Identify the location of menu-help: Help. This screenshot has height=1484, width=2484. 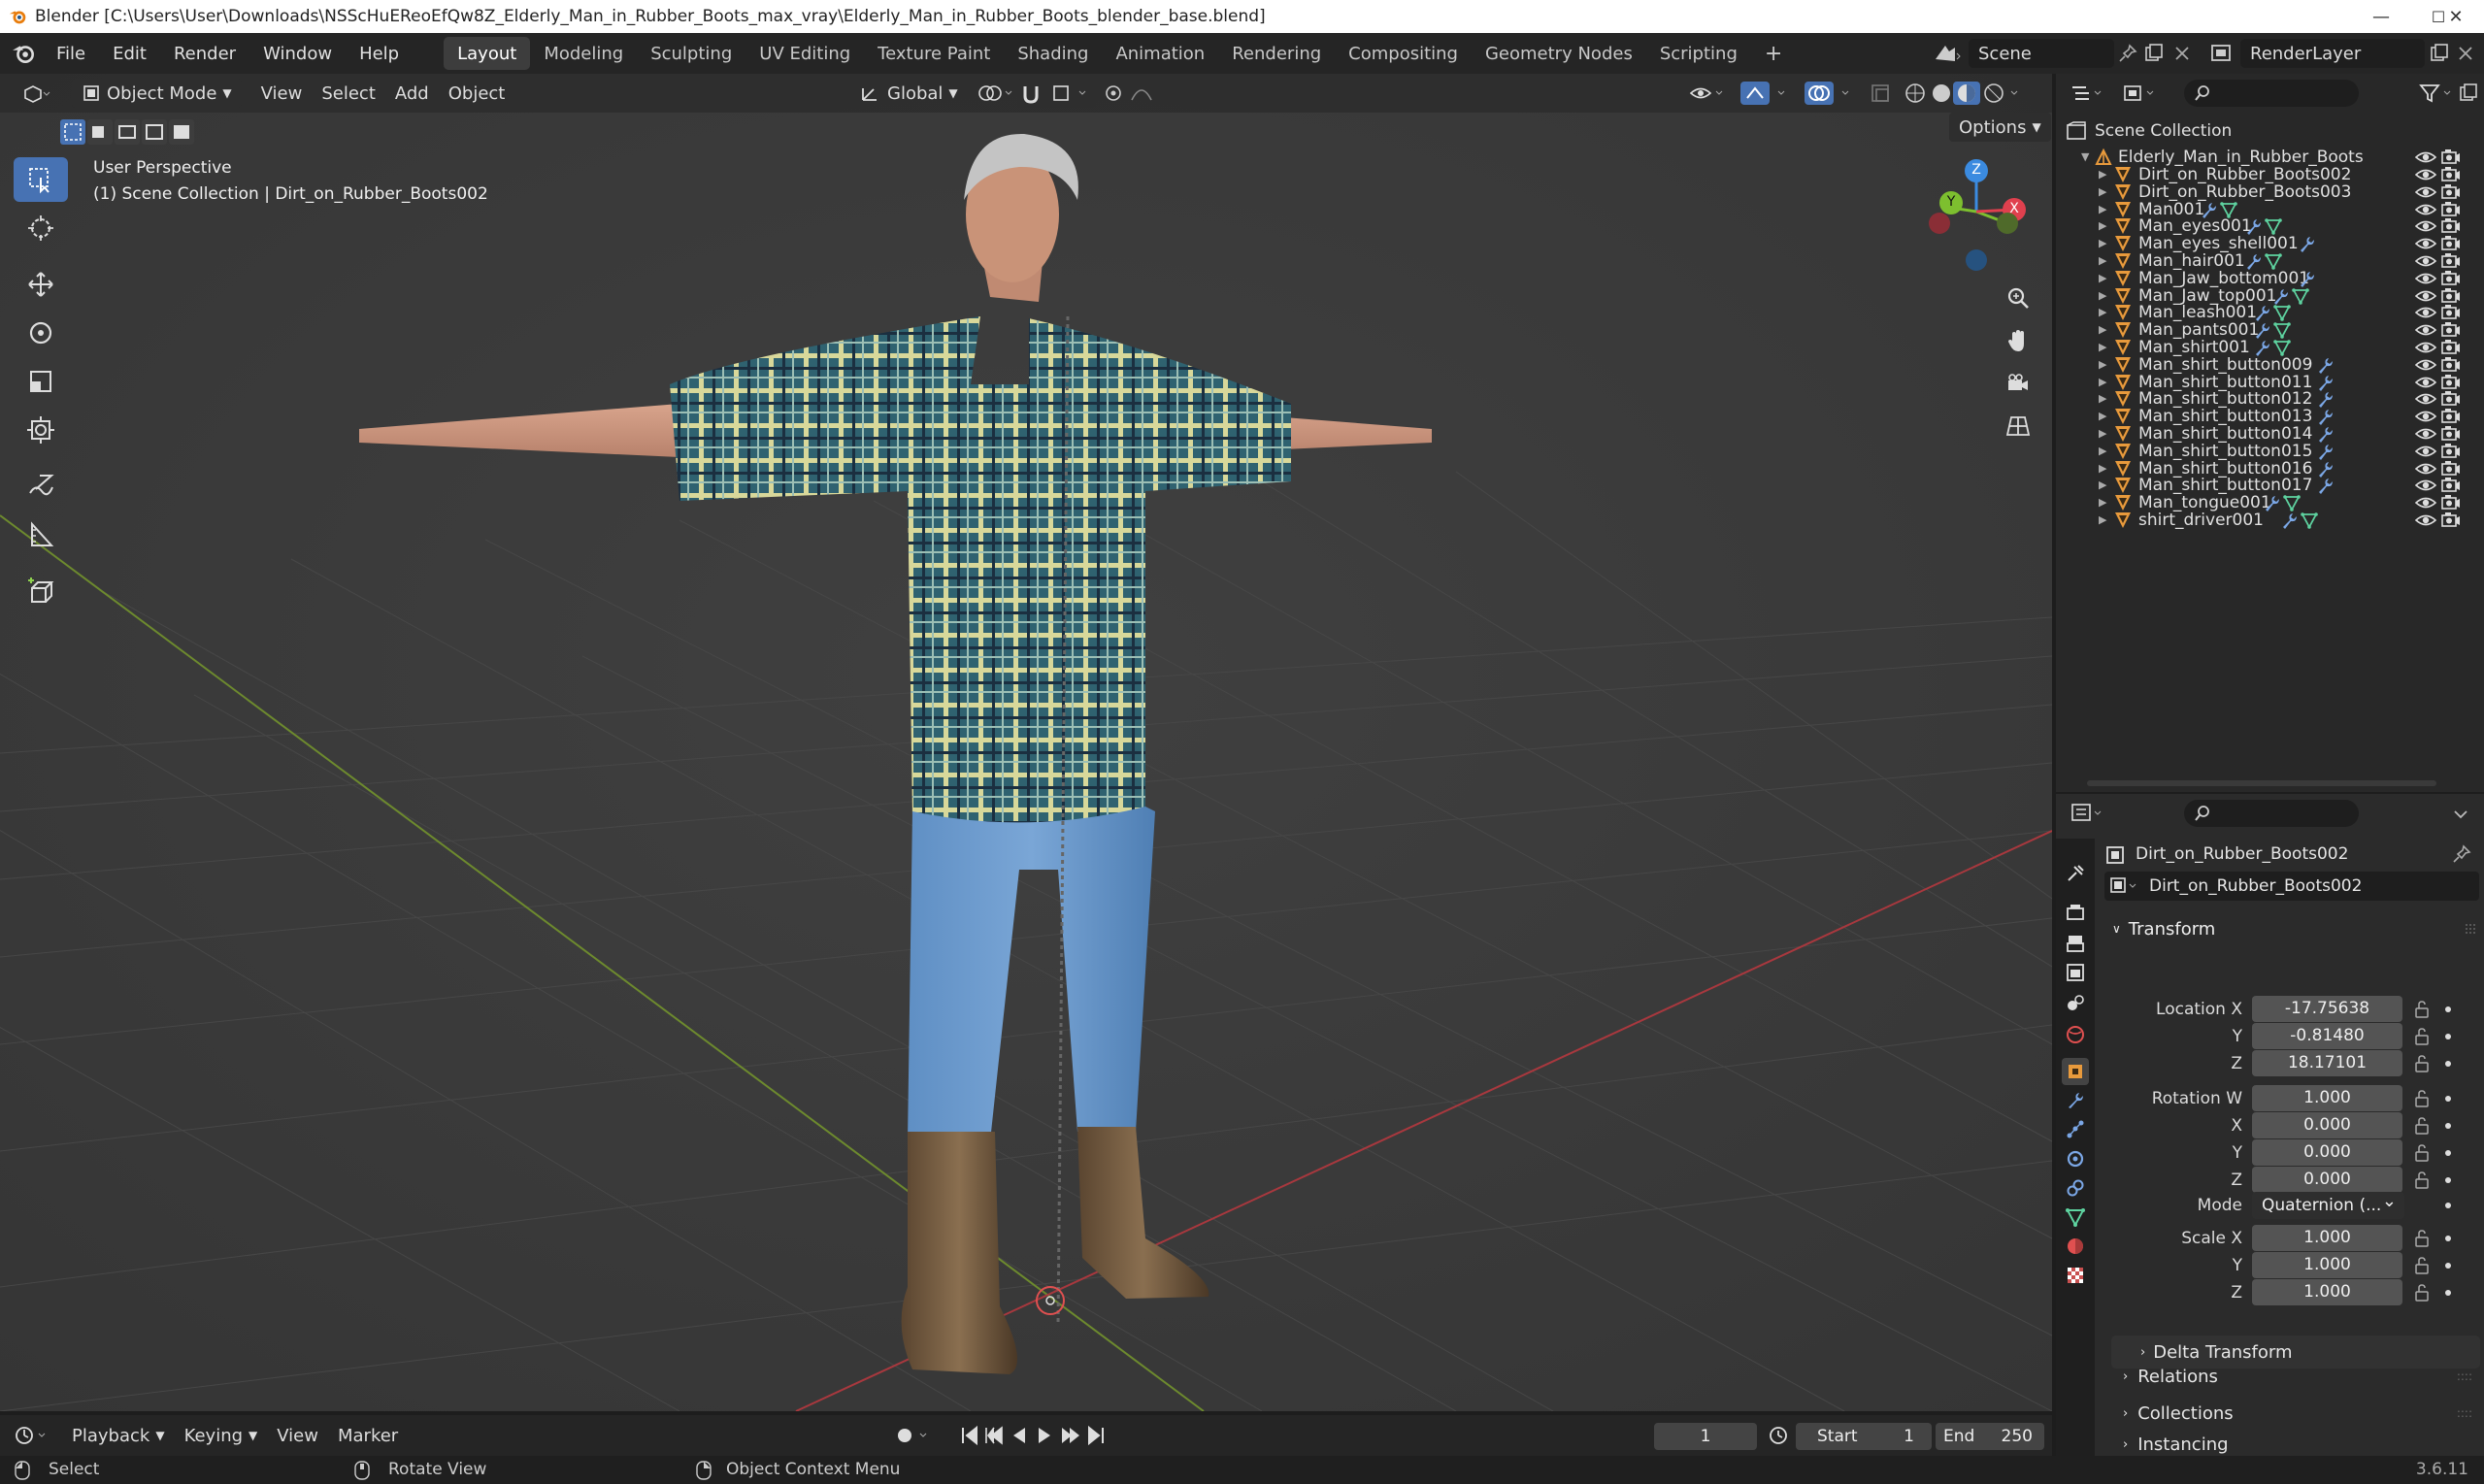
(379, 53).